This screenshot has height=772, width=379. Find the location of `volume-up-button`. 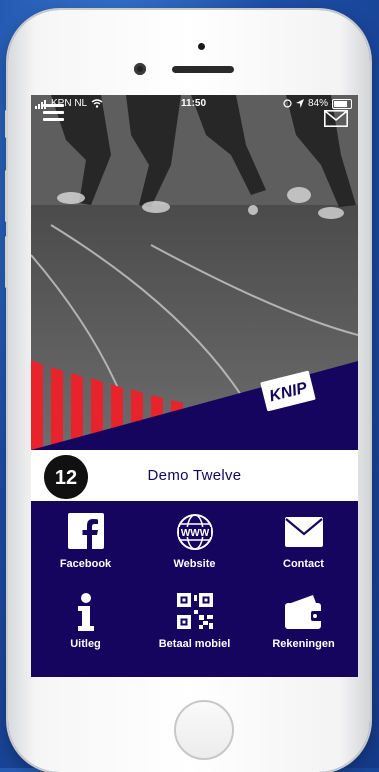

volume-up-button is located at coordinates (6, 196).